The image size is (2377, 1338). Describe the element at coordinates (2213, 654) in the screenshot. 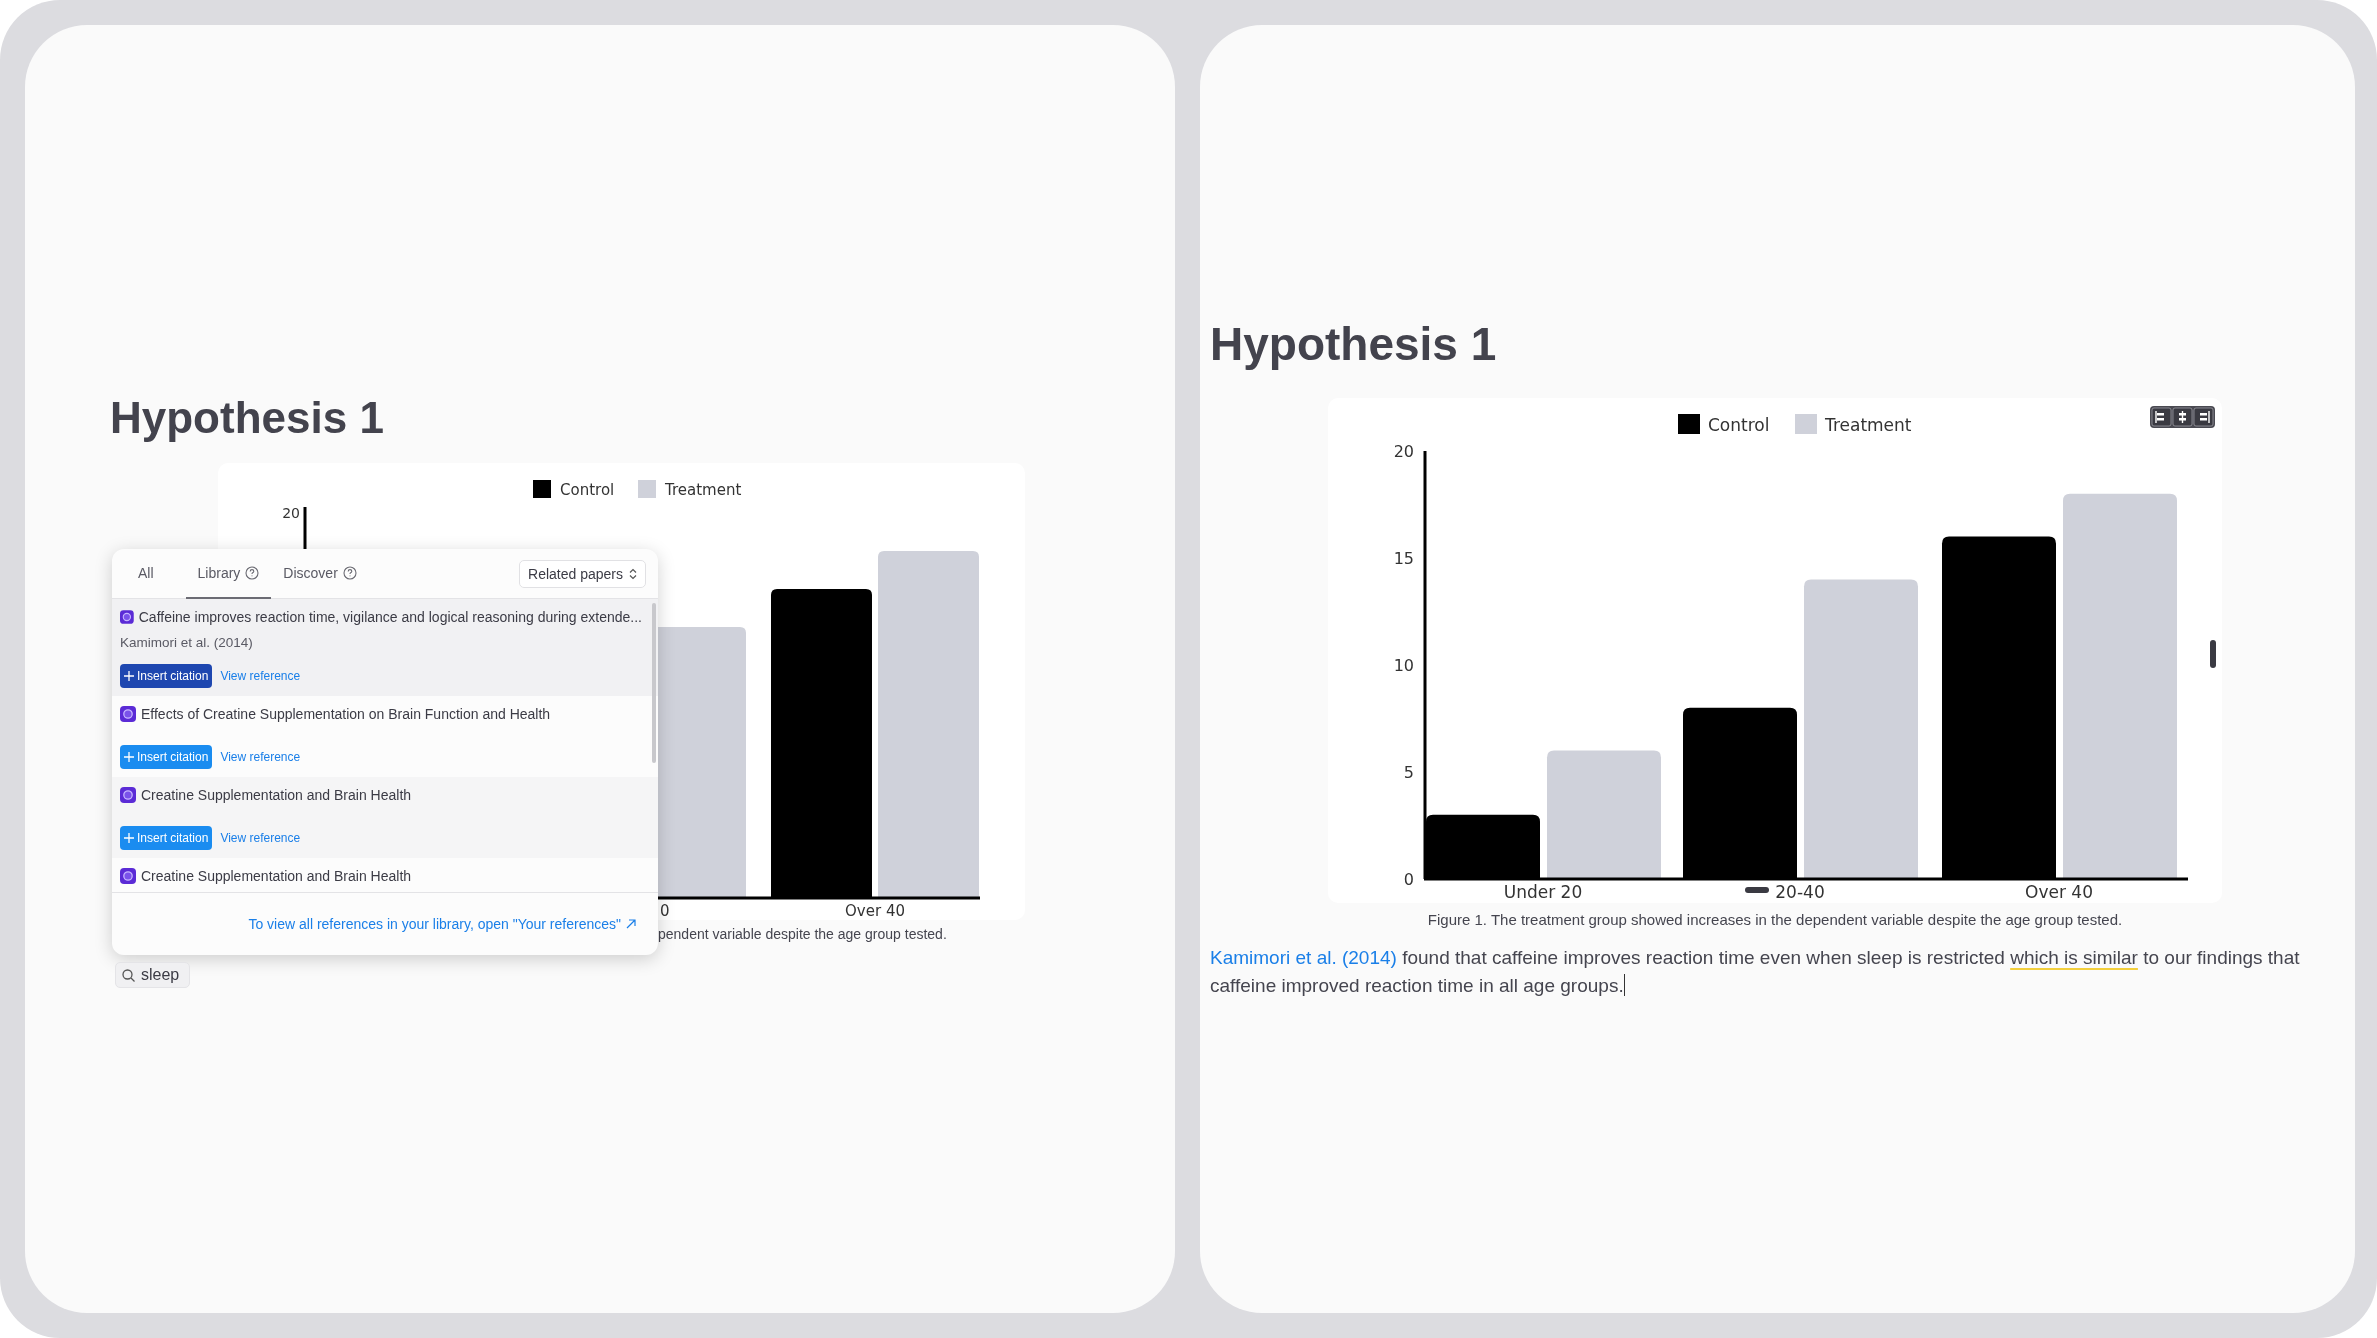

I see `resize-handle` at that location.